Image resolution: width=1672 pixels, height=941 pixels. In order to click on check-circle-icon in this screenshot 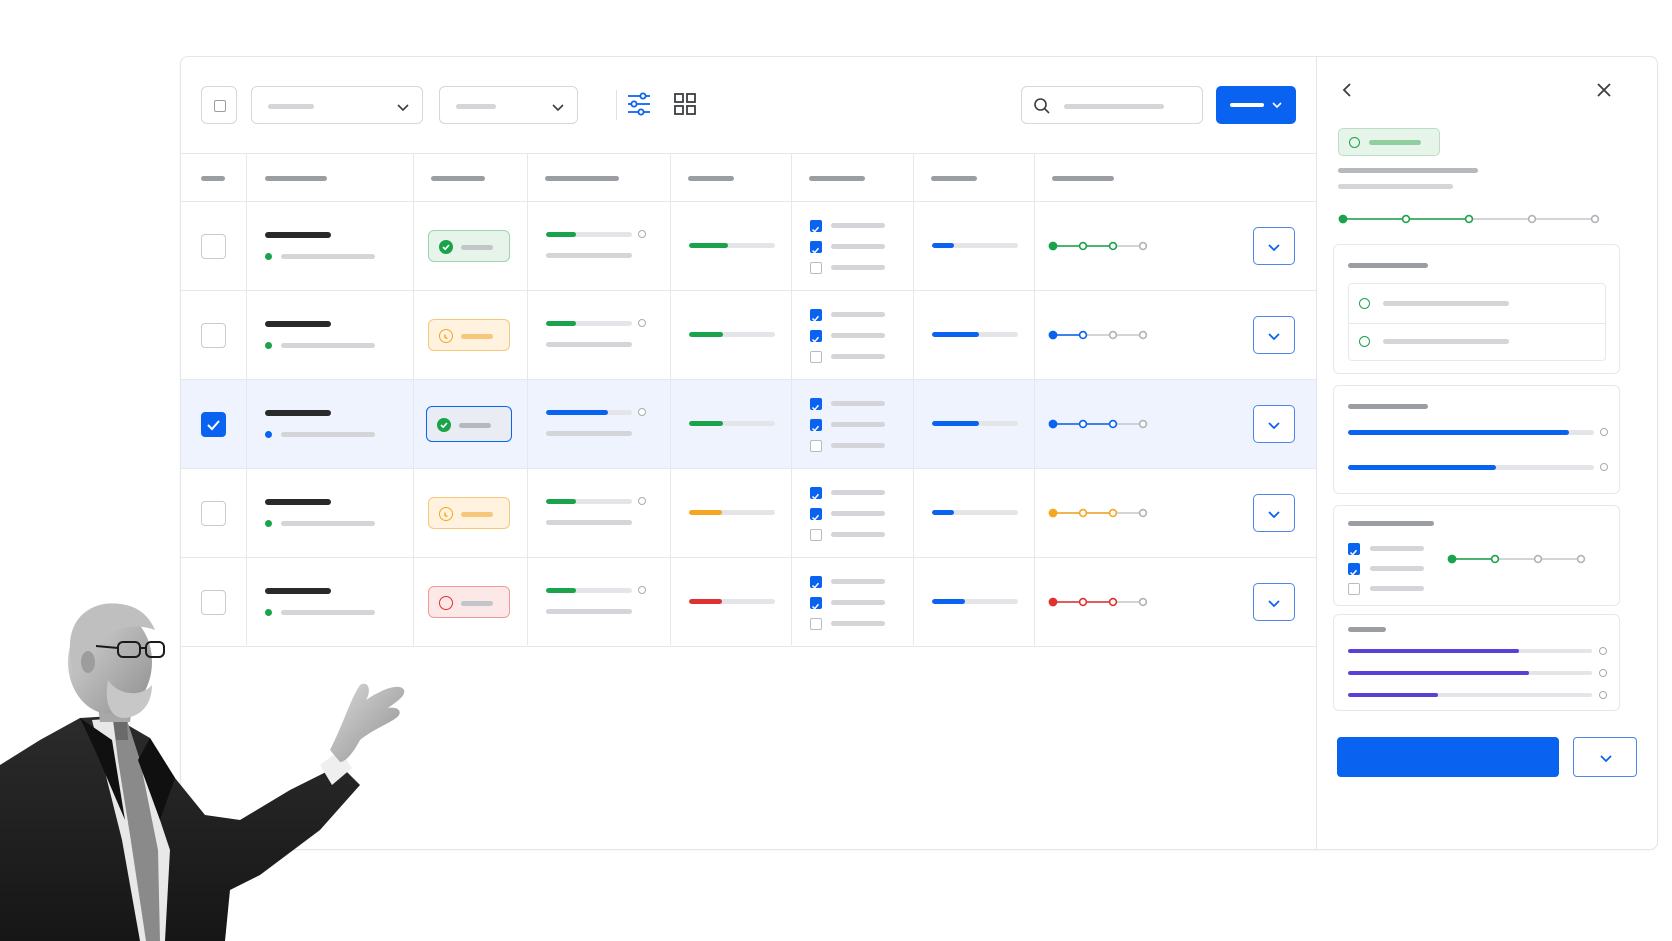, I will do `click(1354, 142)`.